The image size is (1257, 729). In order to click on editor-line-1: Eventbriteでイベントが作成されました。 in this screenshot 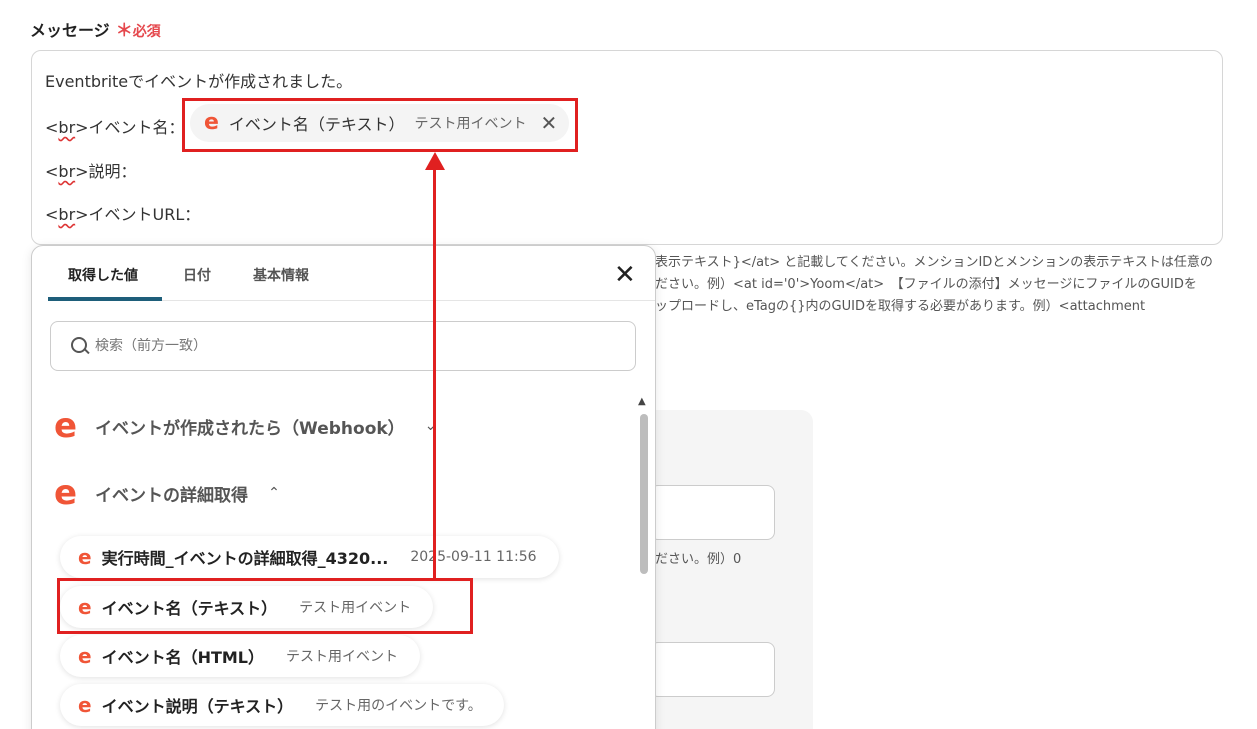, I will do `click(199, 81)`.